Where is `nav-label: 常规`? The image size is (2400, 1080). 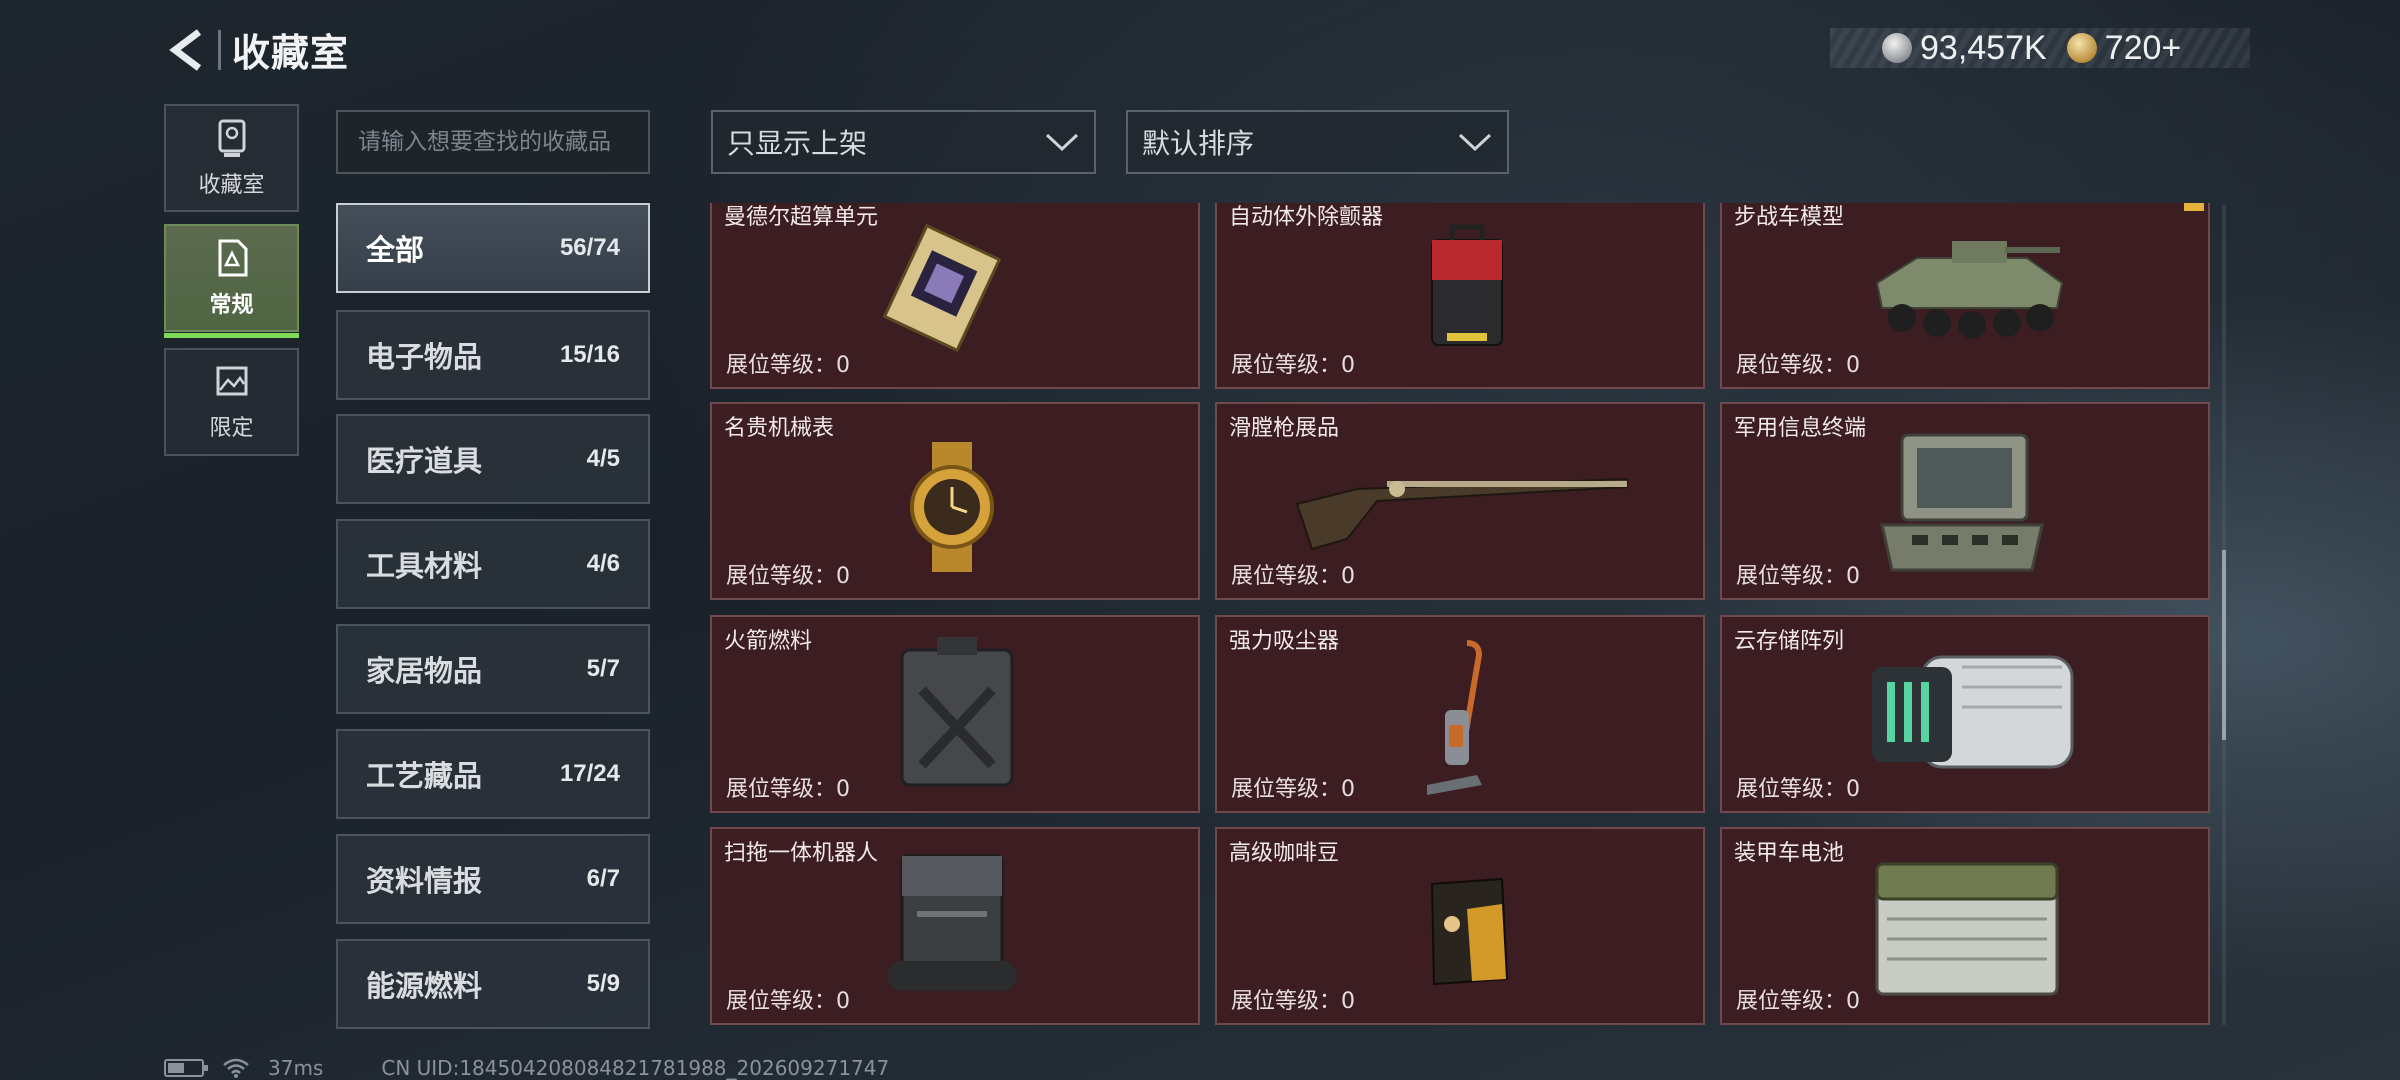
nav-label: 常规 is located at coordinates (231, 305).